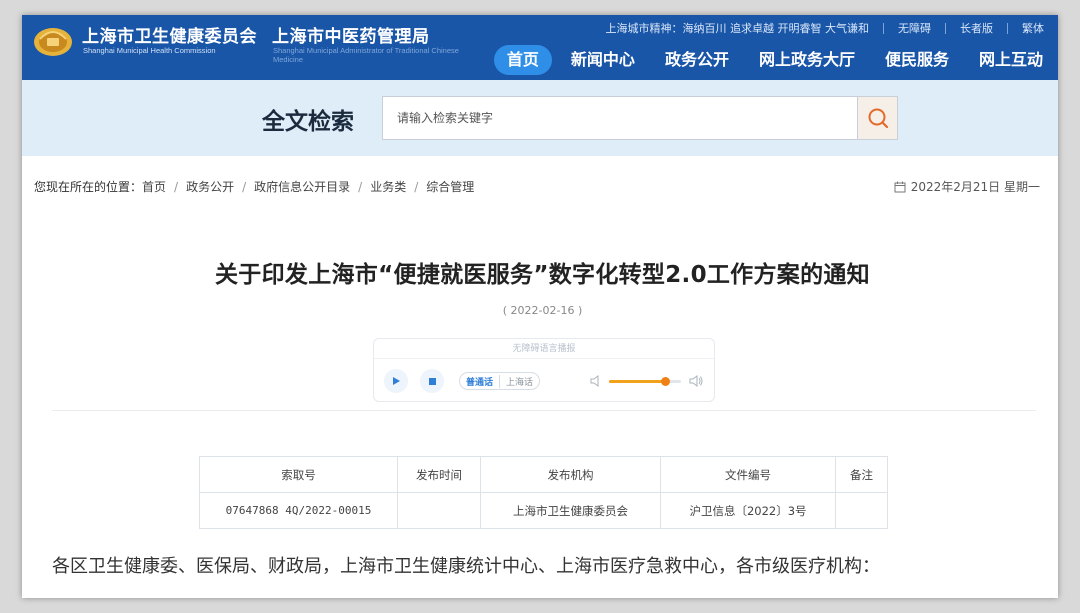  What do you see at coordinates (697, 60) in the screenshot?
I see `nav-gov-affairs: 政务公开` at bounding box center [697, 60].